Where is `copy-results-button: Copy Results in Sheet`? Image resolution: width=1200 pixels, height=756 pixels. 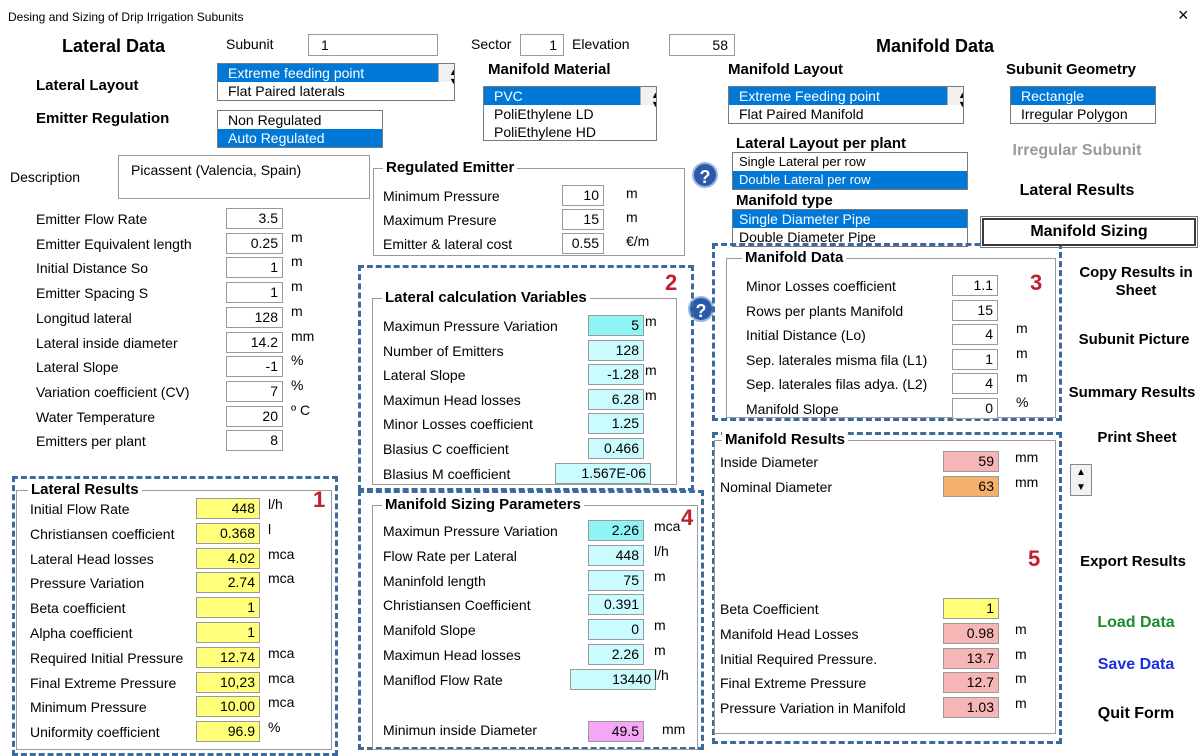
copy-results-button: Copy Results in Sheet is located at coordinates (1136, 282).